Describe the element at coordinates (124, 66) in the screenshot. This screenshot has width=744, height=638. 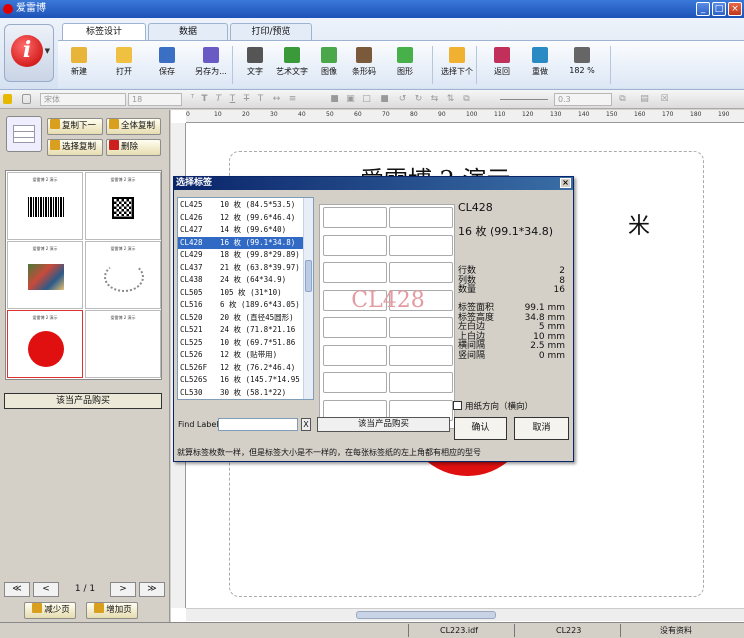
I see `ribbon-button-1: 打开` at that location.